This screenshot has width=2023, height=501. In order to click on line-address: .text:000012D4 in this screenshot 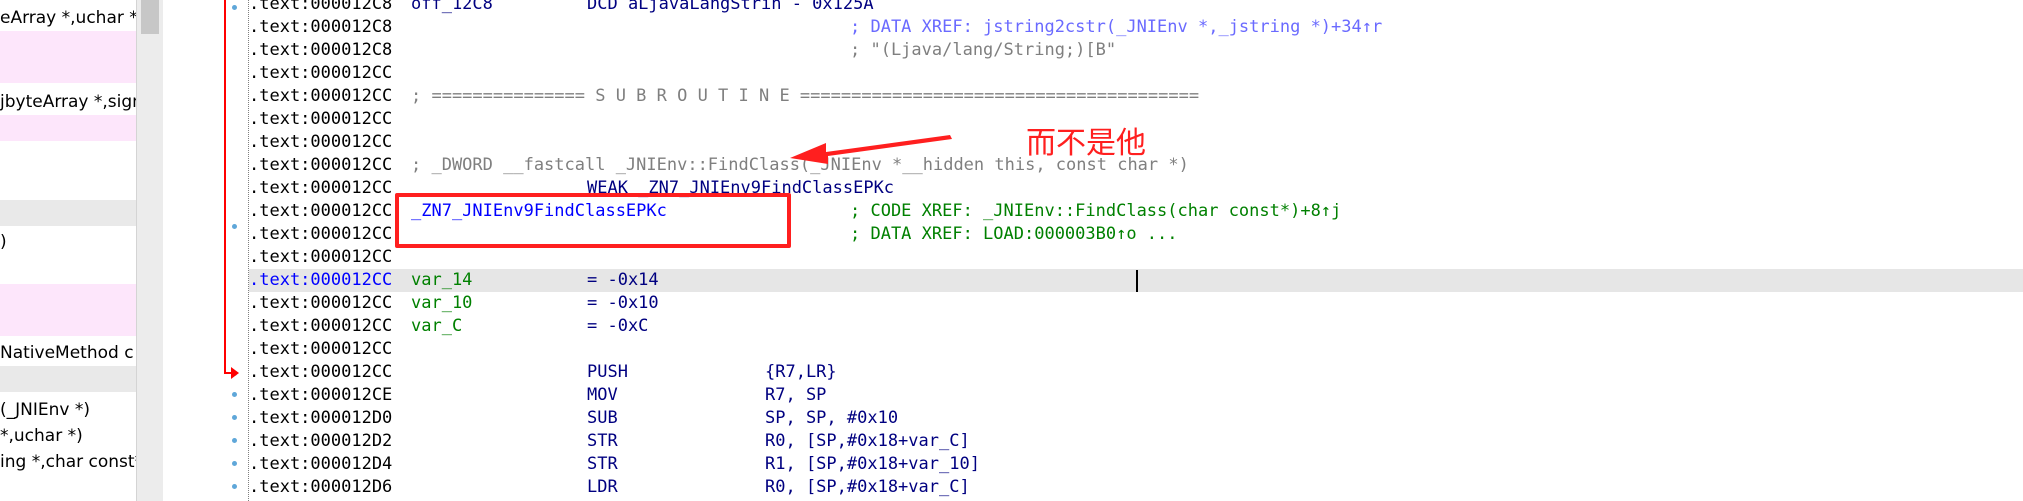, I will do `click(321, 464)`.